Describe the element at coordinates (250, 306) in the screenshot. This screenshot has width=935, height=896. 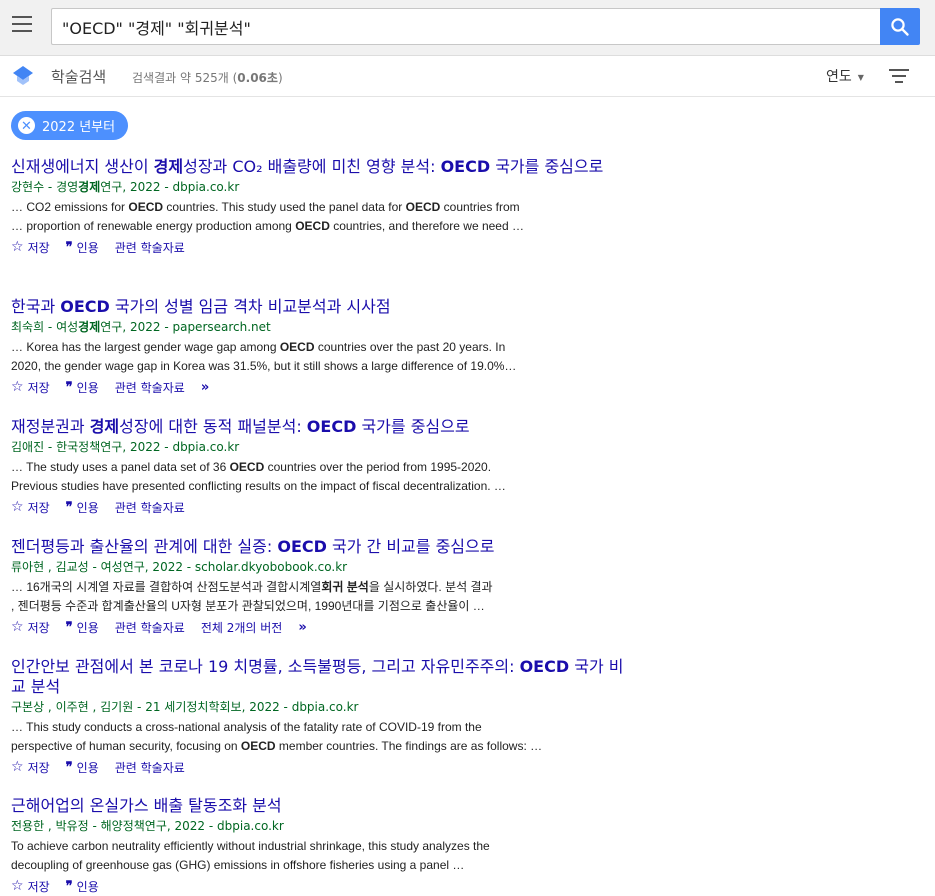
I see `text-segment: 국가의 성별 임금 격차 비교분석과 시사점` at that location.